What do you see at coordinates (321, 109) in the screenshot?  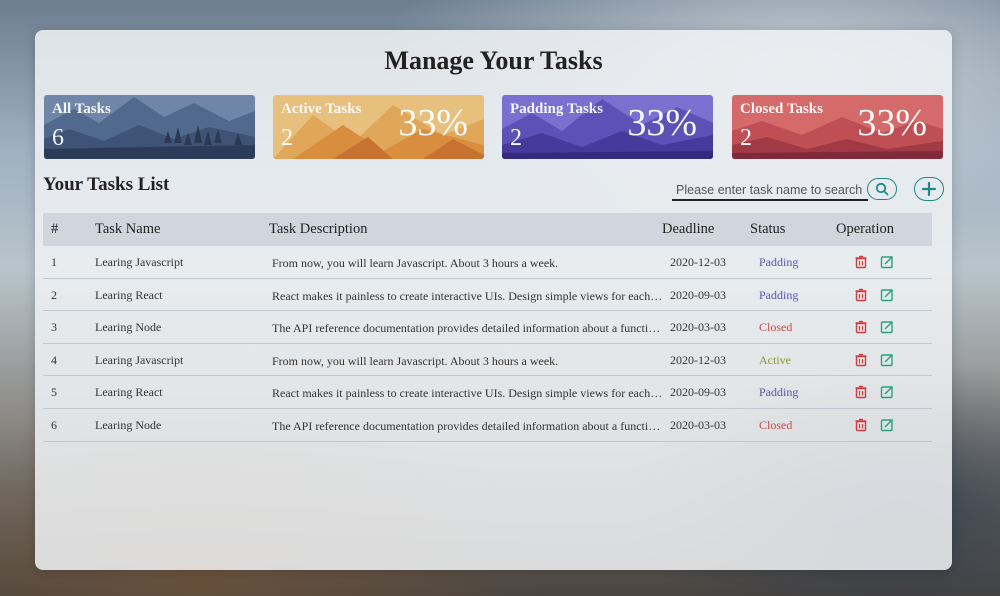 I see `card-label: Active Tasks` at bounding box center [321, 109].